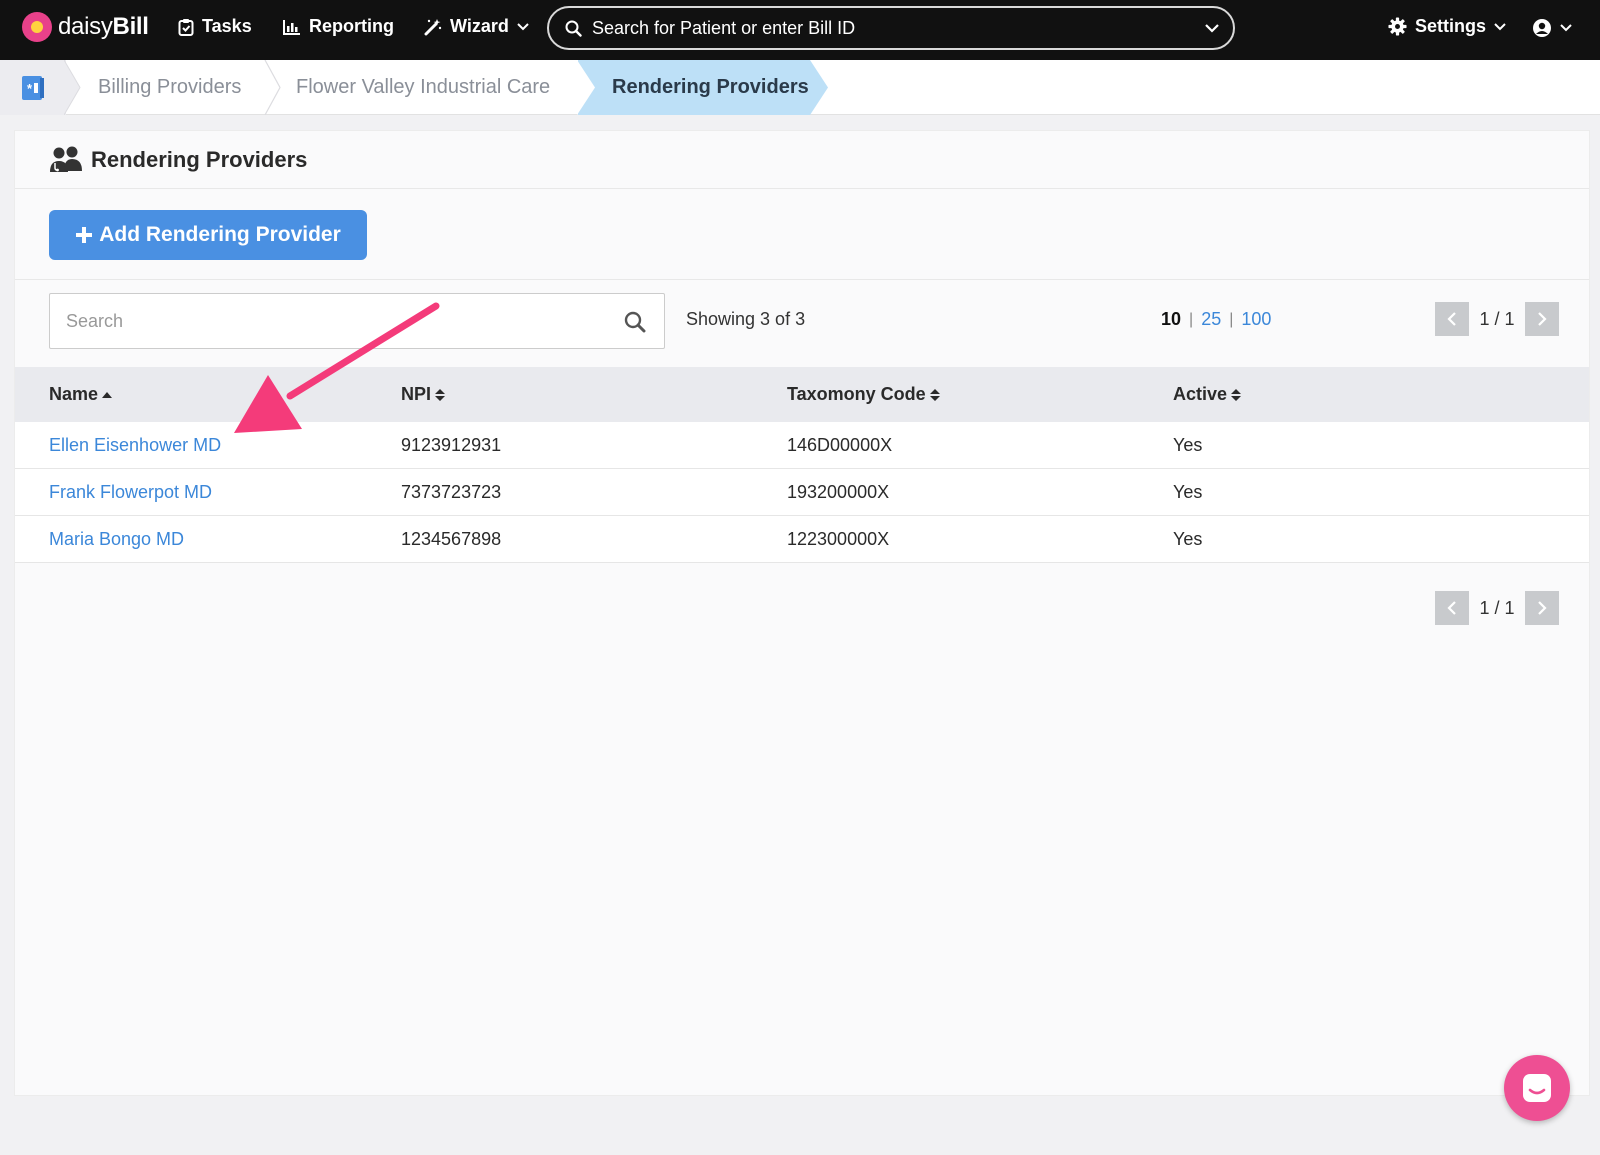  Describe the element at coordinates (1451, 26) in the screenshot. I see `nav-settings-label: Settings` at that location.